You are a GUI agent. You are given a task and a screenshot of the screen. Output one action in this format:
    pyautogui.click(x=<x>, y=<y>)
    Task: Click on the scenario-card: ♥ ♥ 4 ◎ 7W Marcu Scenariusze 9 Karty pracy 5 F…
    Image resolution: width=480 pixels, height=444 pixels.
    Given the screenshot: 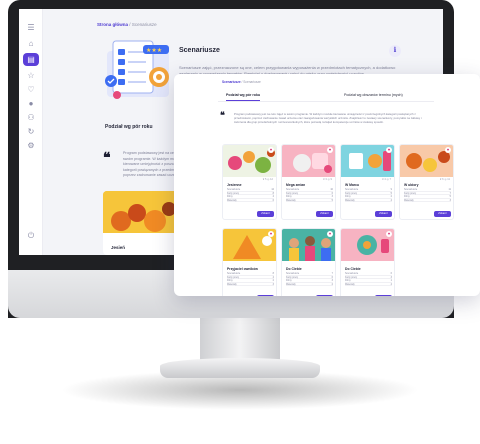 What is the action you would take?
    pyautogui.click(x=367, y=182)
    